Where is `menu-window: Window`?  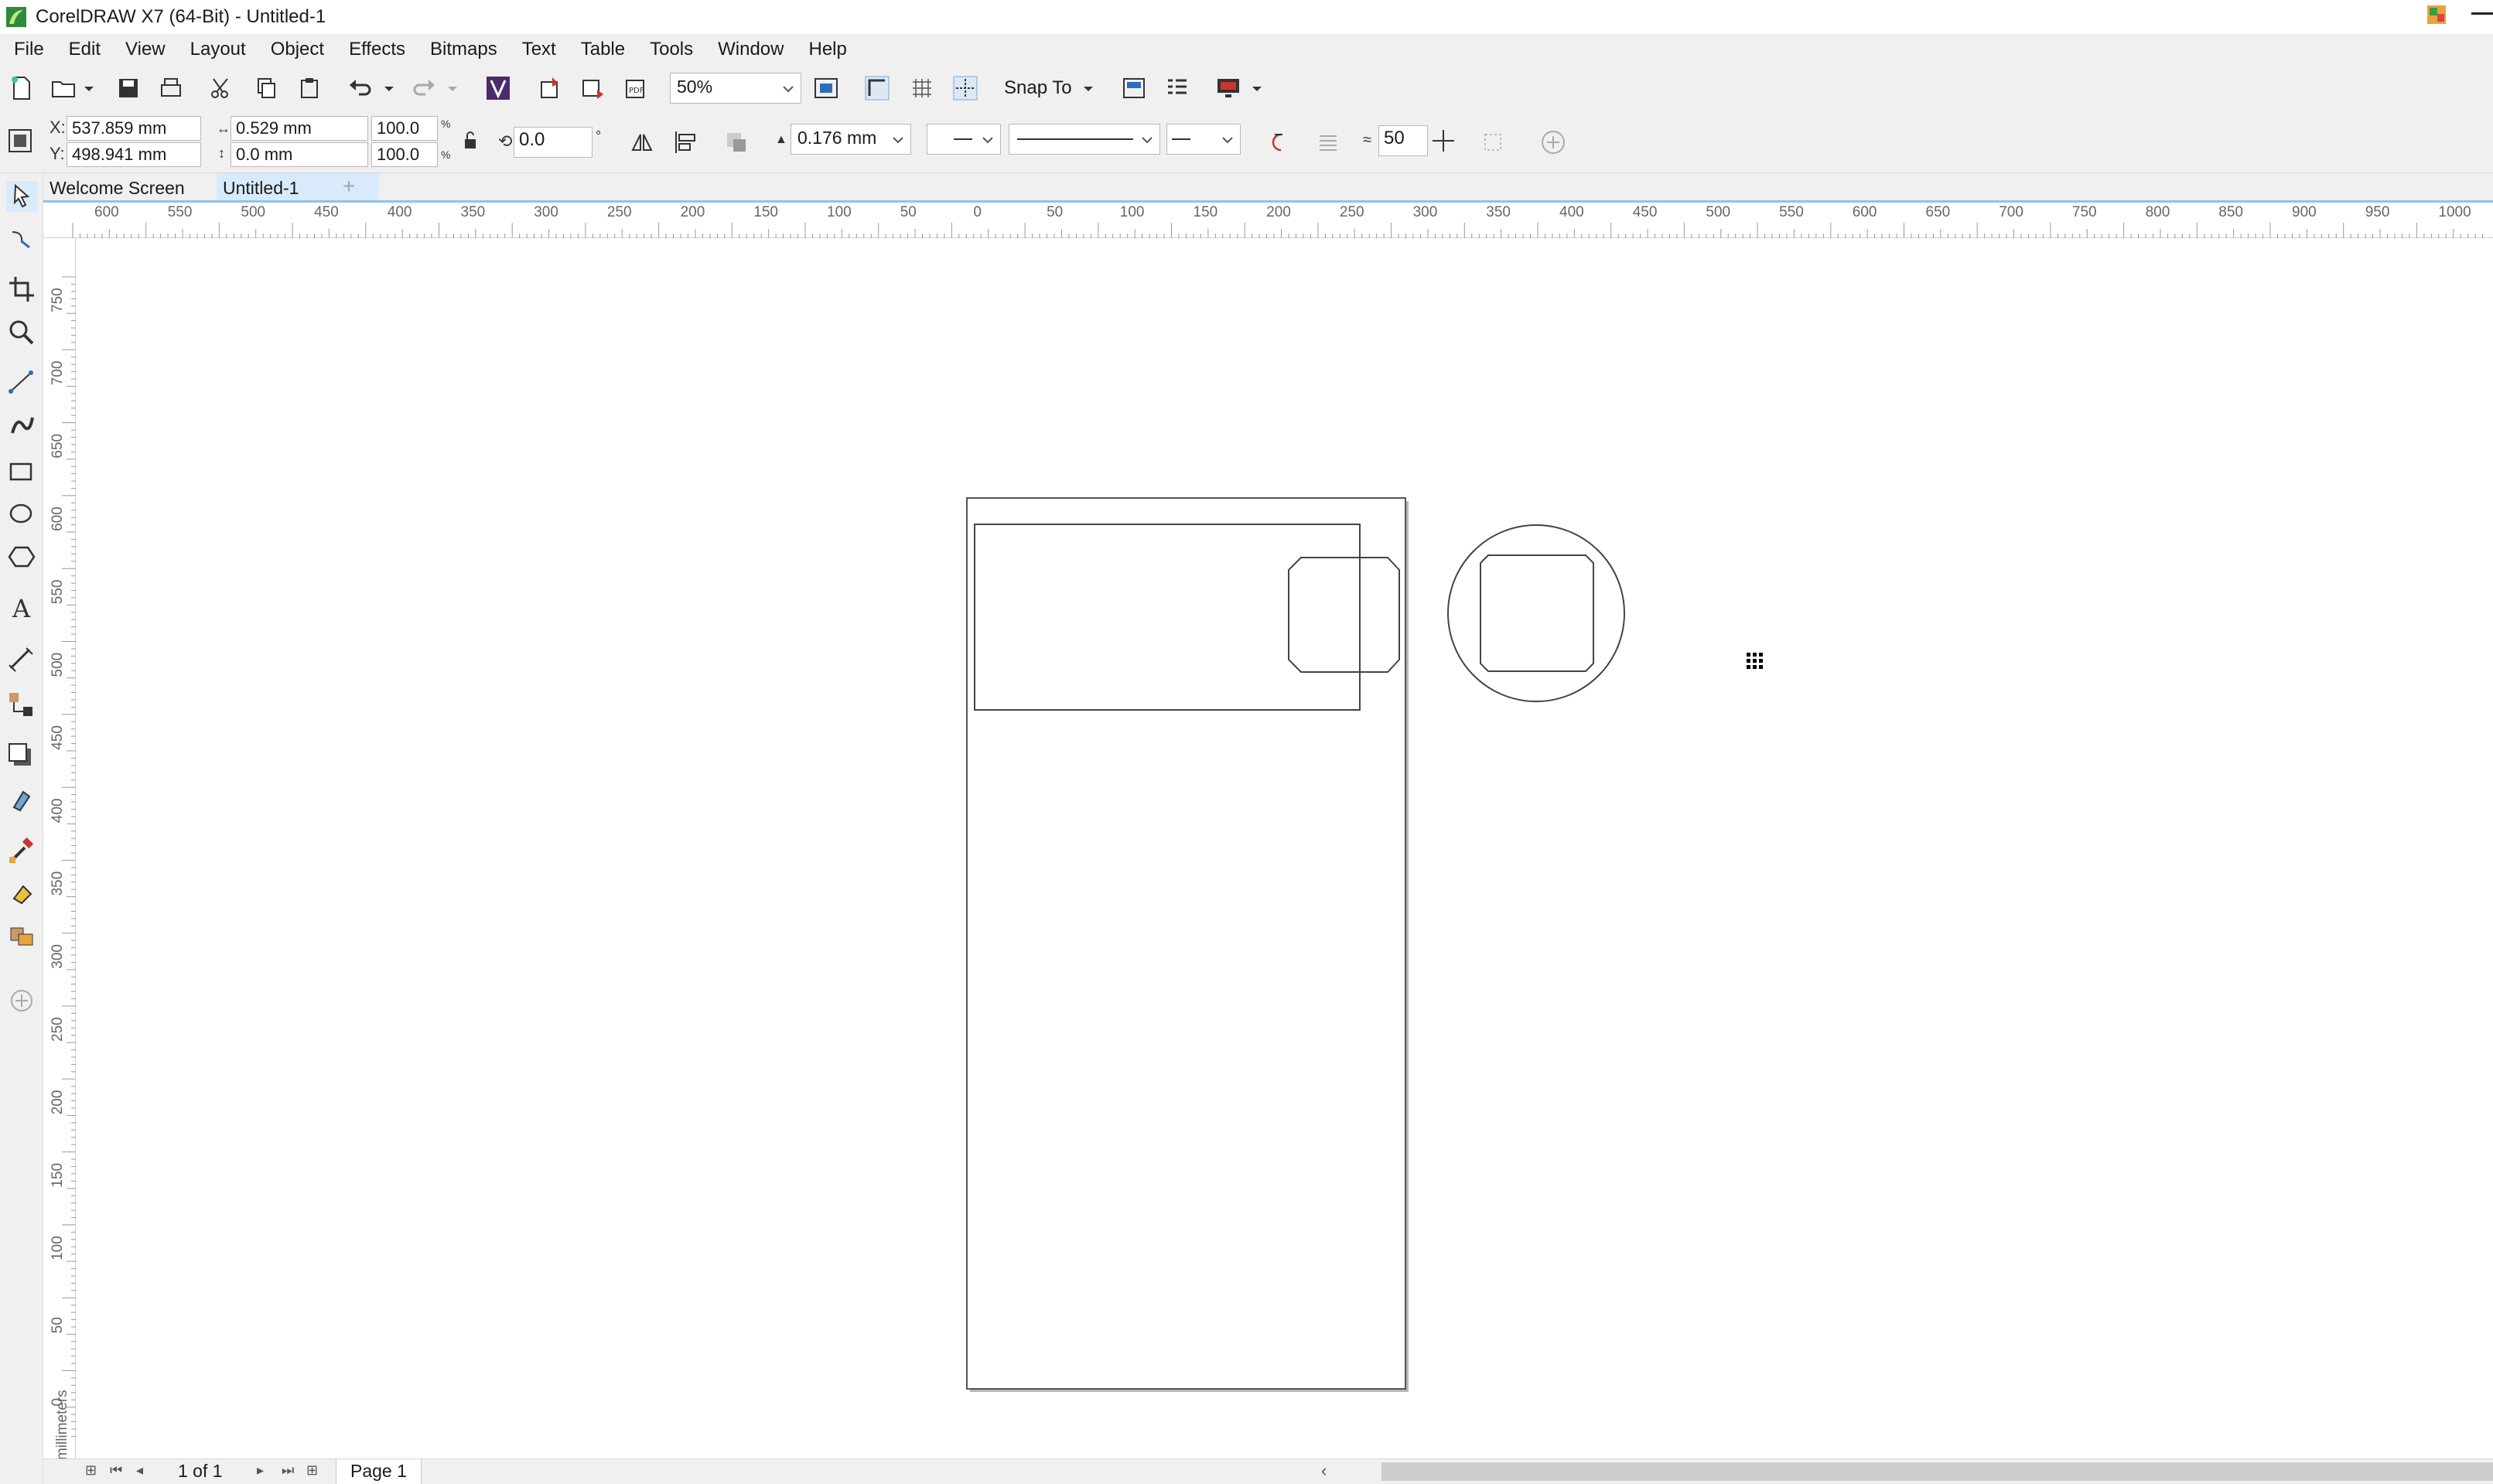 menu-window: Window is located at coordinates (757, 49).